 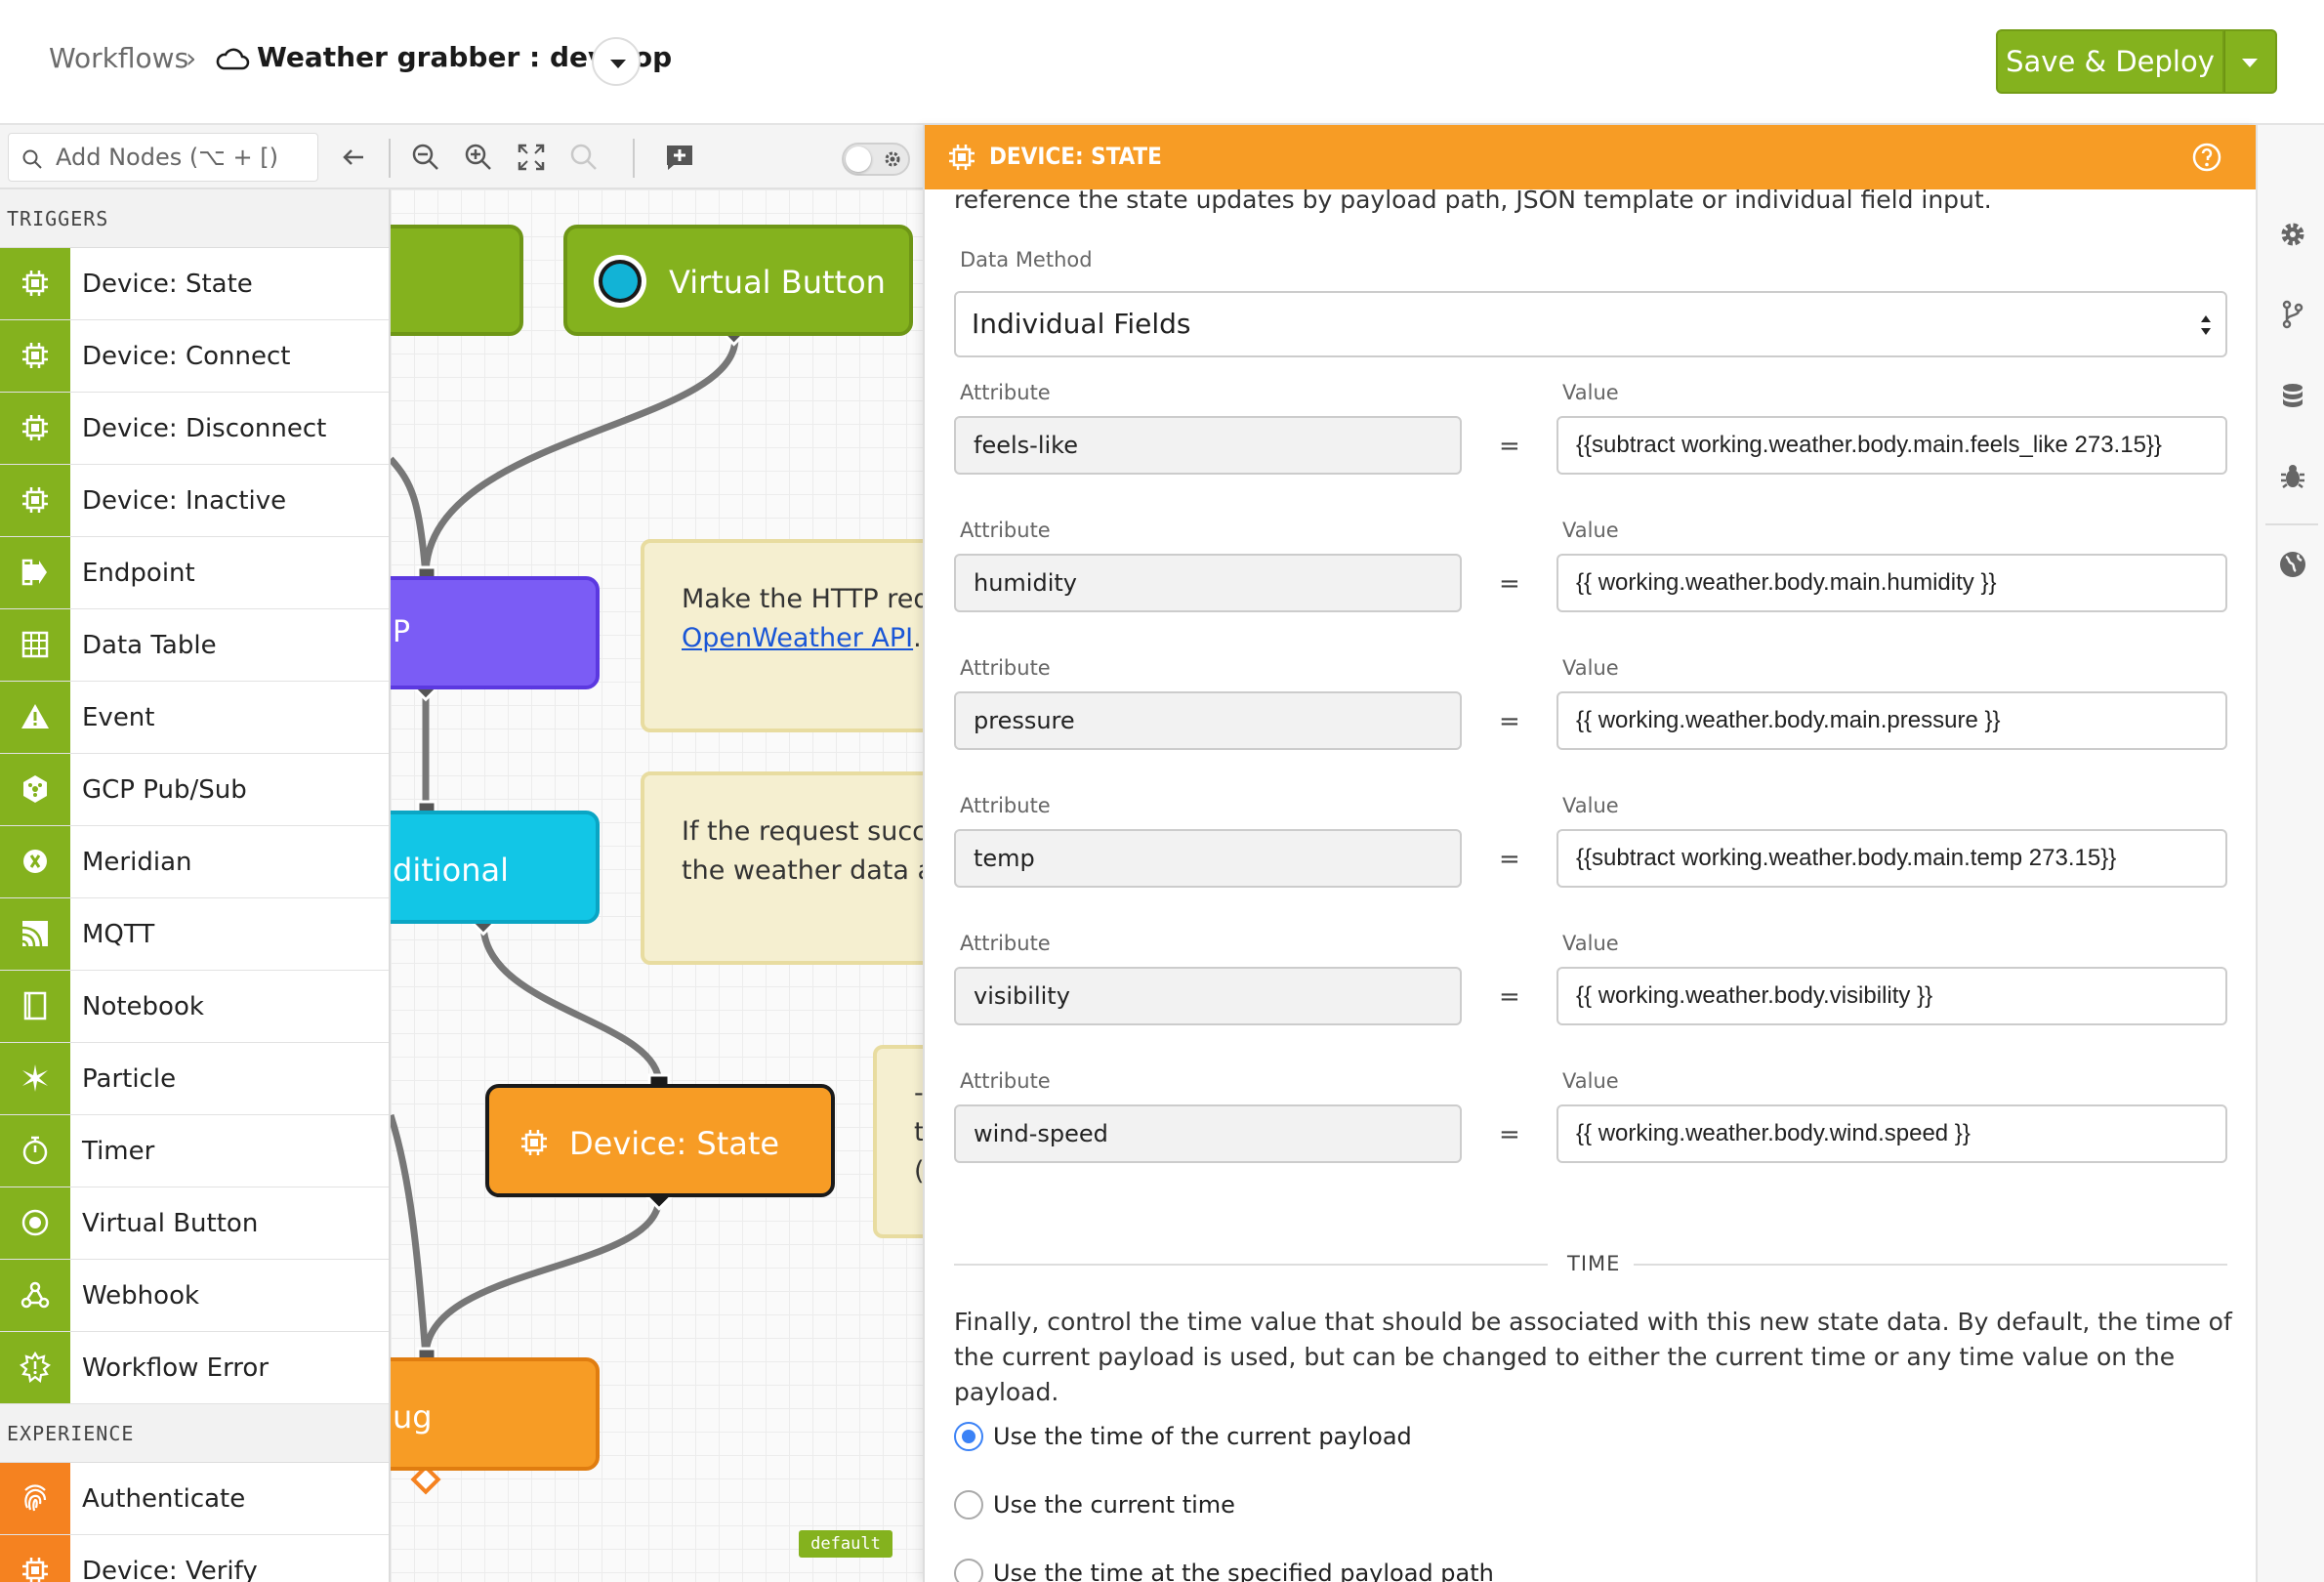 I want to click on sidebar-node-label: Timer, so click(x=118, y=1151).